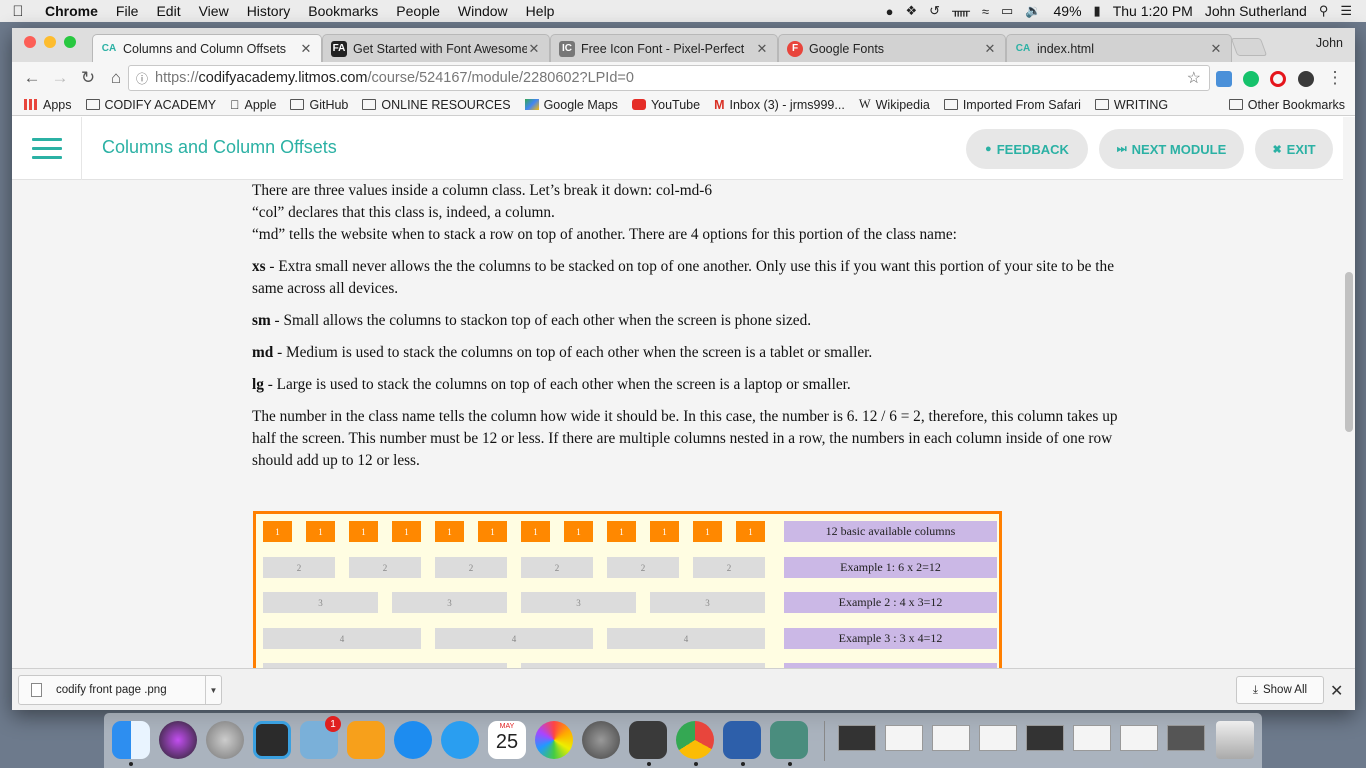 The width and height of the screenshot is (1366, 768). I want to click on home-icon: ⌂, so click(116, 78).